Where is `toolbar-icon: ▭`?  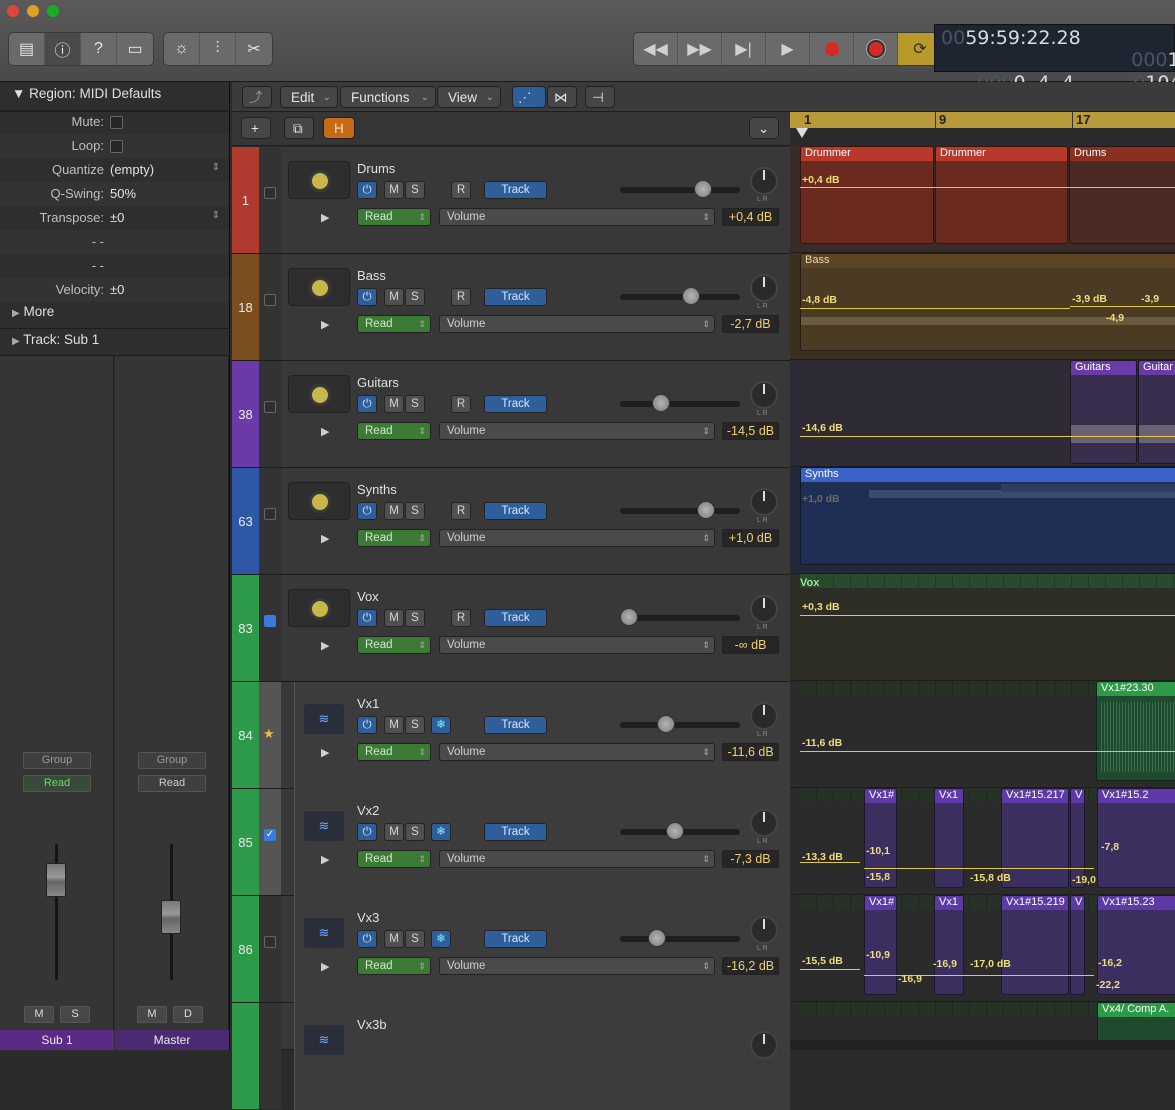
toolbar-icon: ▭ is located at coordinates (135, 49).